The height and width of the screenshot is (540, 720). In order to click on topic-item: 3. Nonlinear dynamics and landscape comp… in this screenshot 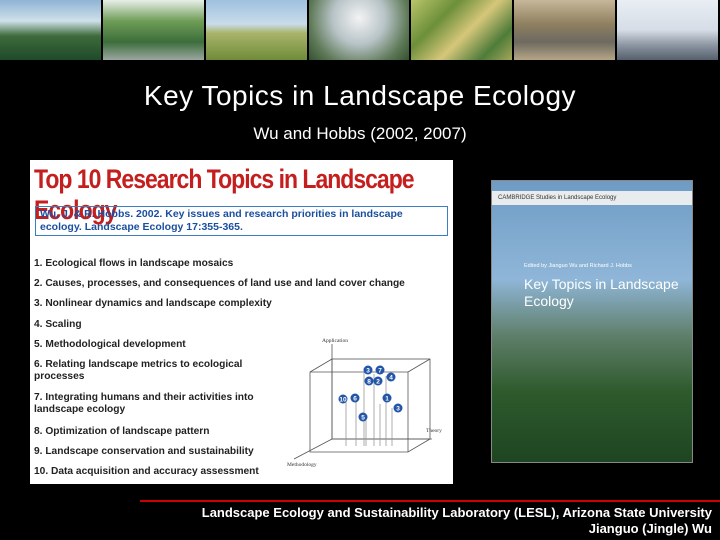, I will do `click(153, 303)`.